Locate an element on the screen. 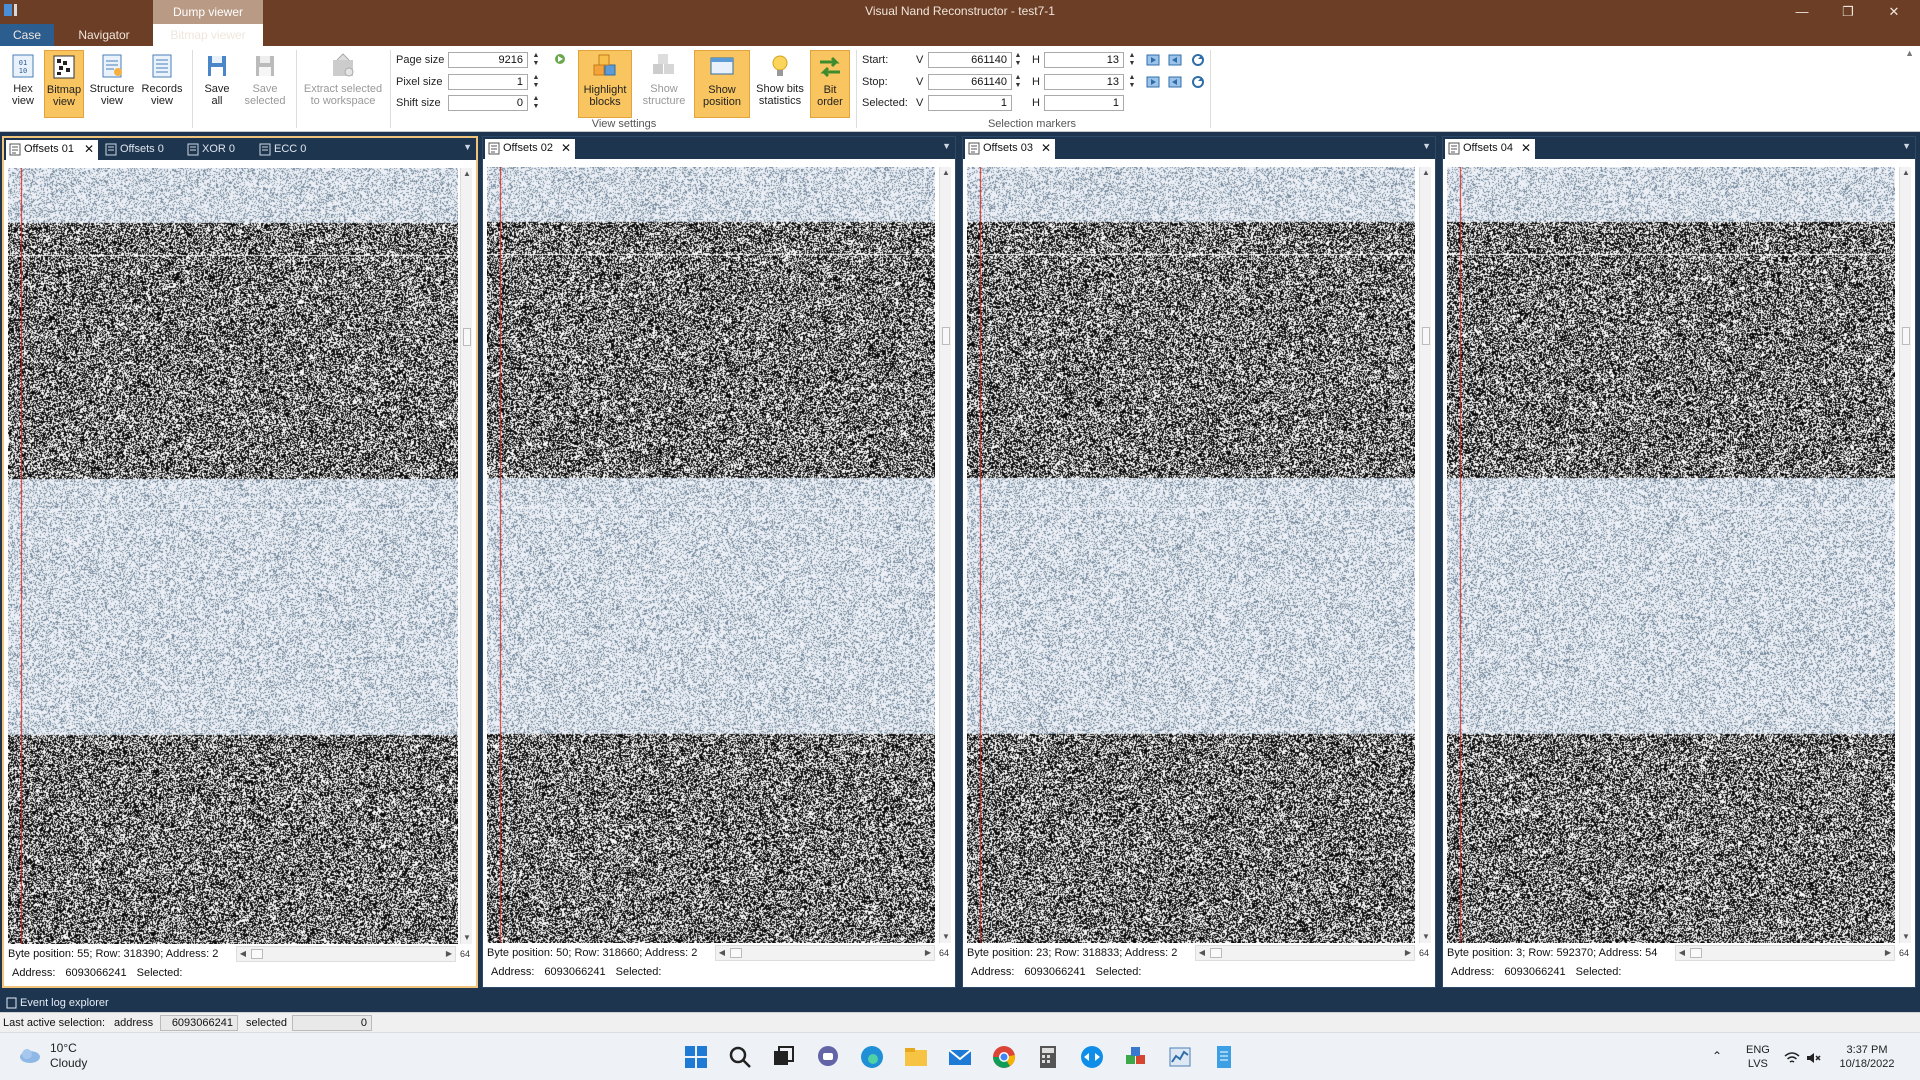 The height and width of the screenshot is (1080, 1920). goto-start-icon is located at coordinates (1154, 60).